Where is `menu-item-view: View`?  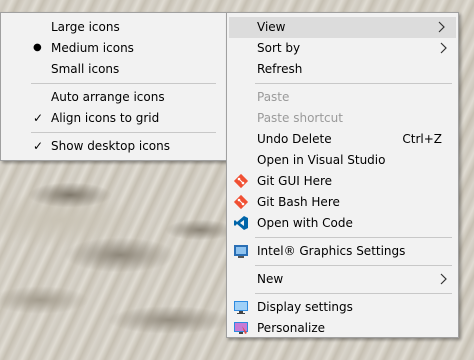
menu-item-view: View is located at coordinates (342, 27).